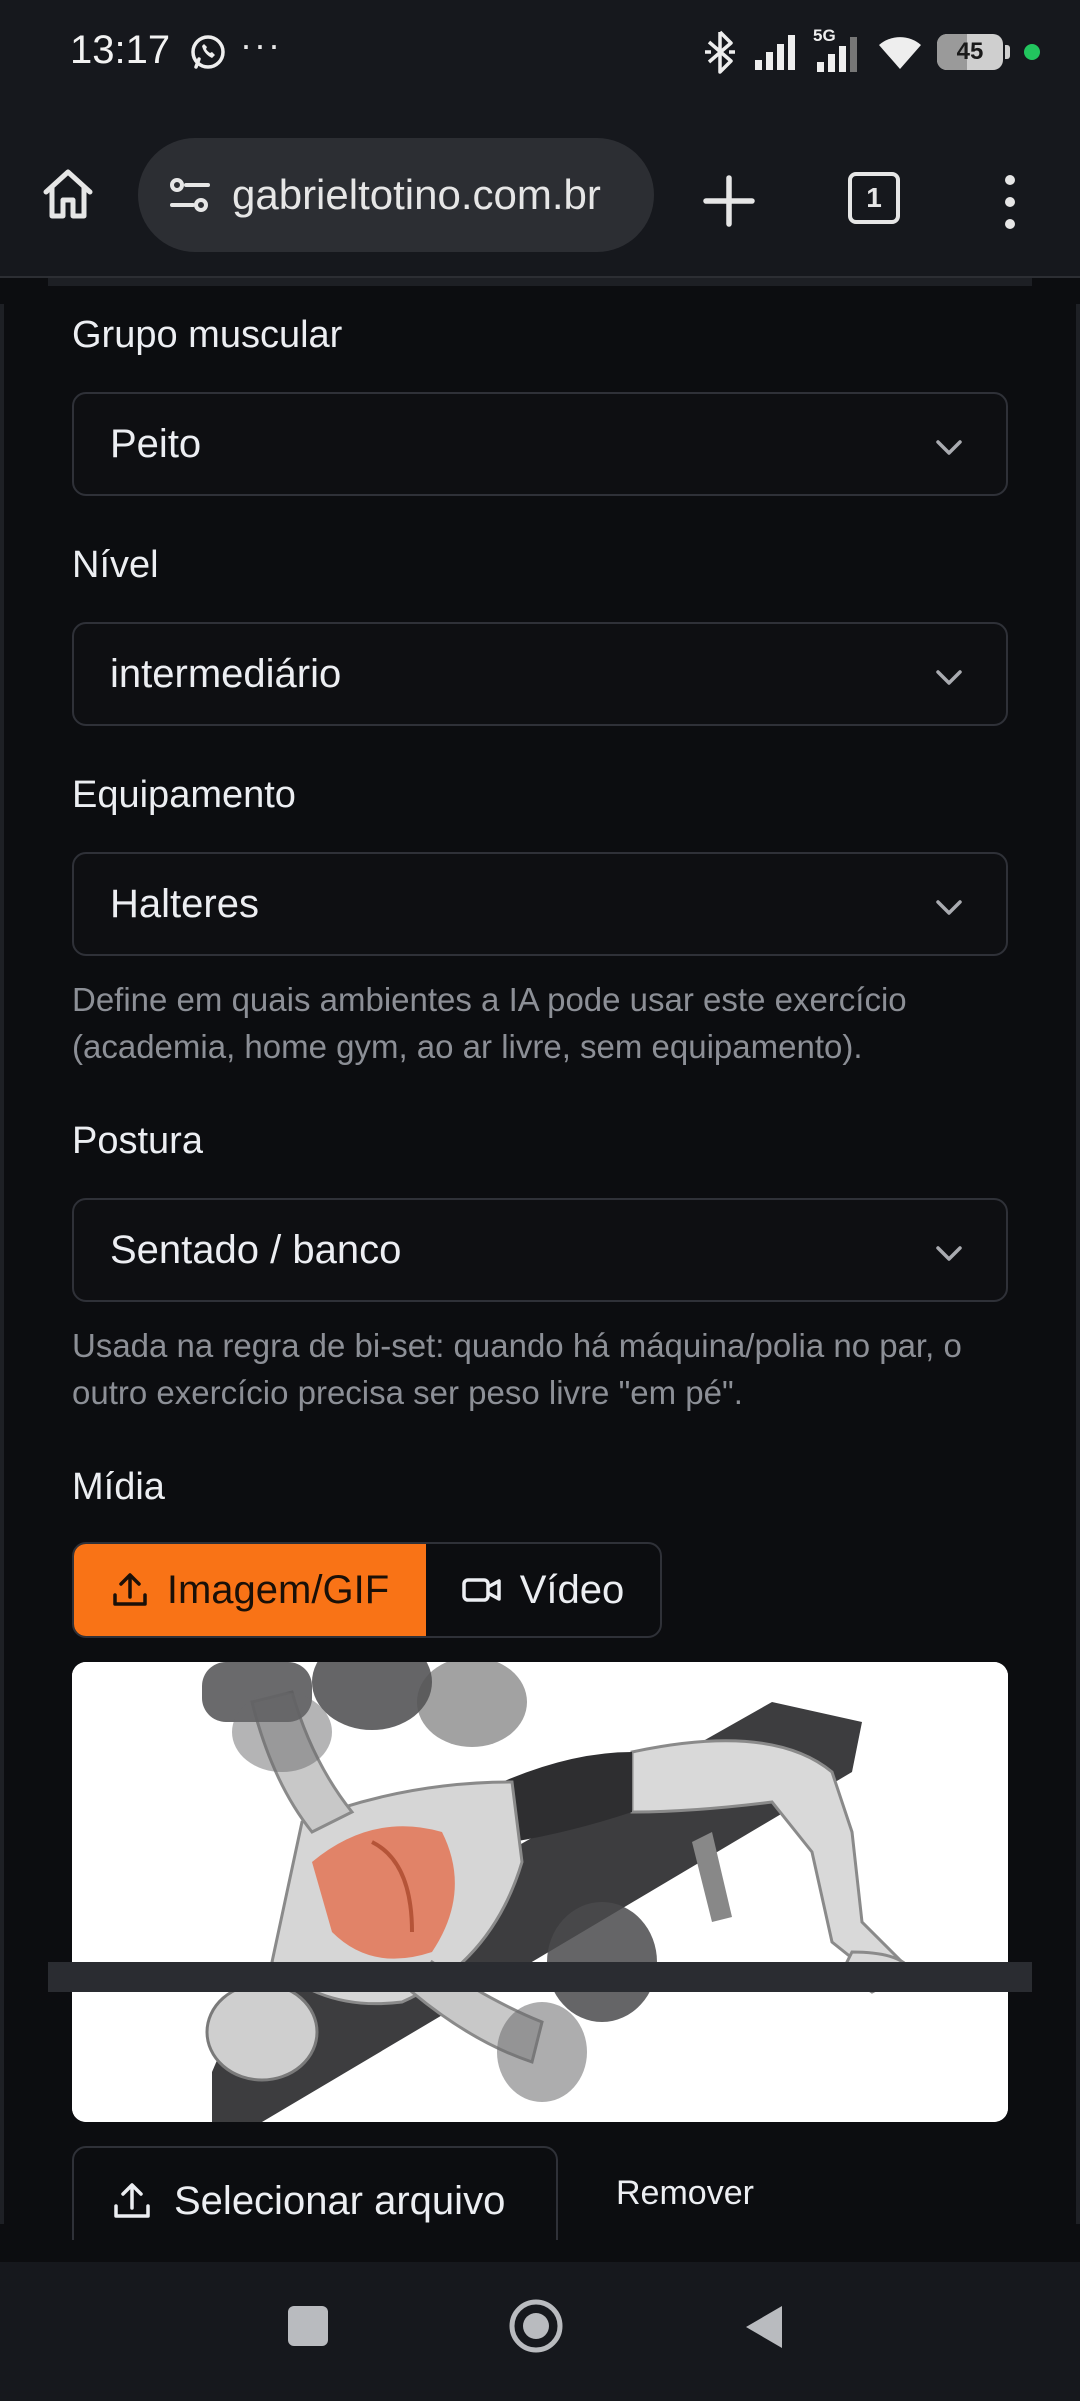  I want to click on select-file-button: Selecionar arquivo, so click(315, 2193).